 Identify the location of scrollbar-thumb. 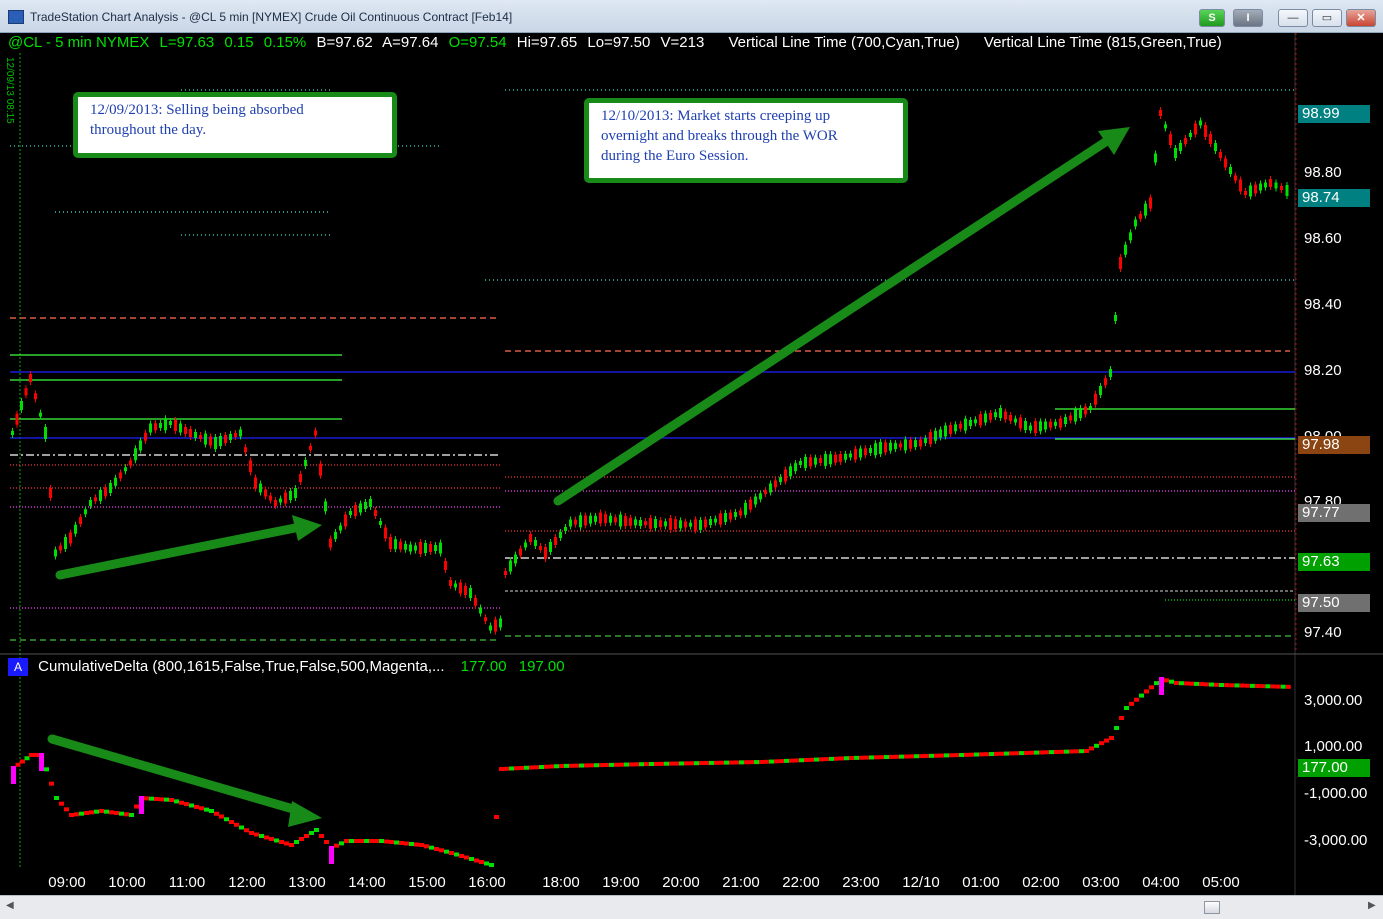
(1212, 907).